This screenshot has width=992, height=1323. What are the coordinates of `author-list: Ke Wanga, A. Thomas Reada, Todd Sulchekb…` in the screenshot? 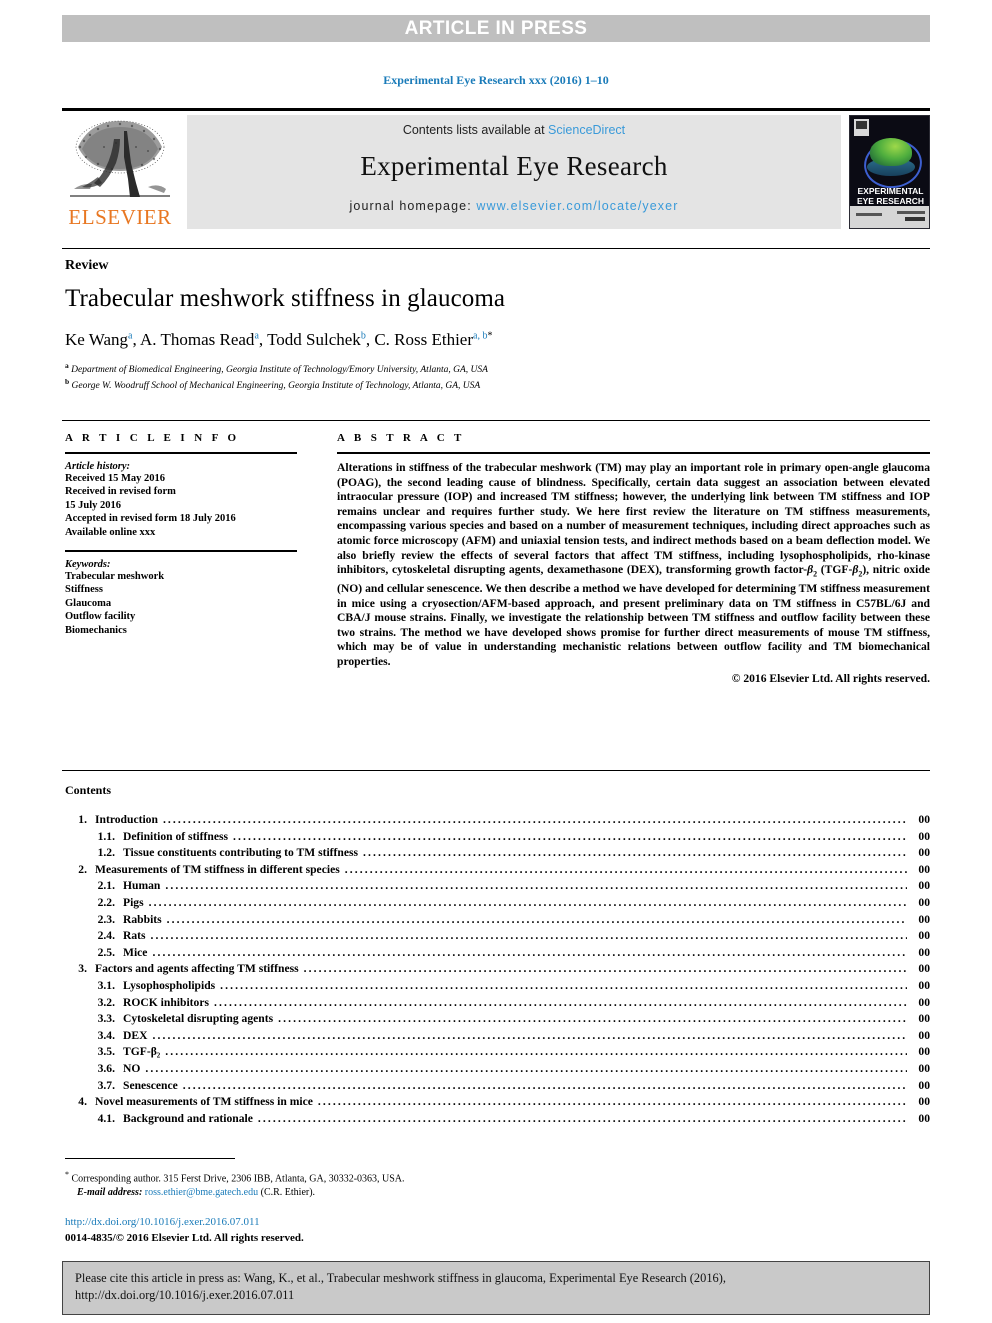 It's located at (278, 340).